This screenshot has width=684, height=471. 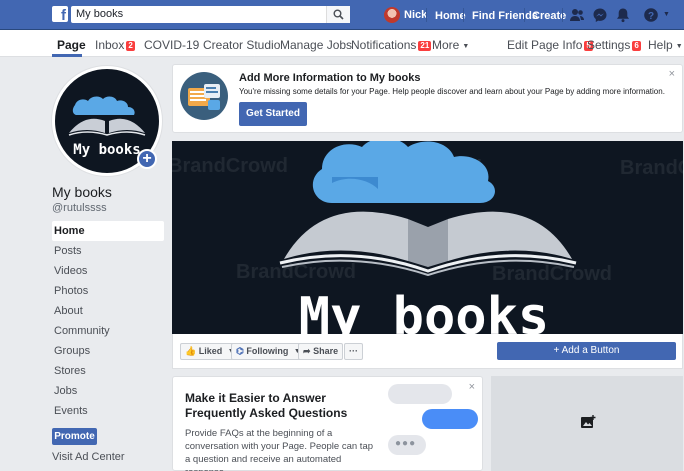 What do you see at coordinates (316, 45) in the screenshot?
I see `tab-manage-jobs: Manage Jobs` at bounding box center [316, 45].